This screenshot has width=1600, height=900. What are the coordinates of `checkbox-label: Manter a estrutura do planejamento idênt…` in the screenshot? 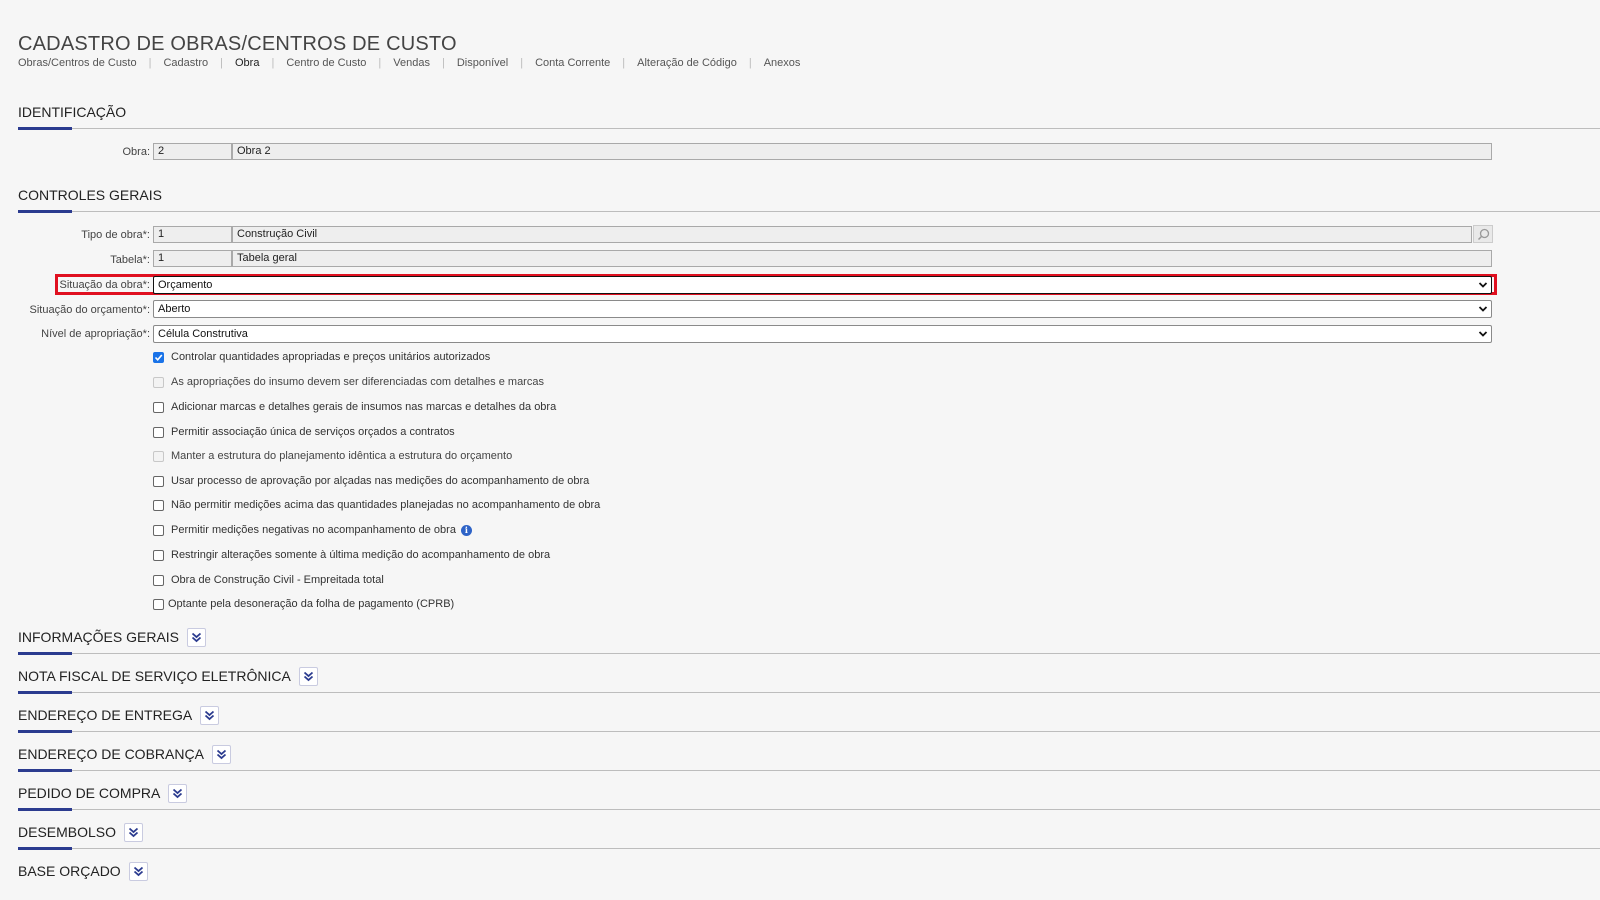 It's located at (342, 456).